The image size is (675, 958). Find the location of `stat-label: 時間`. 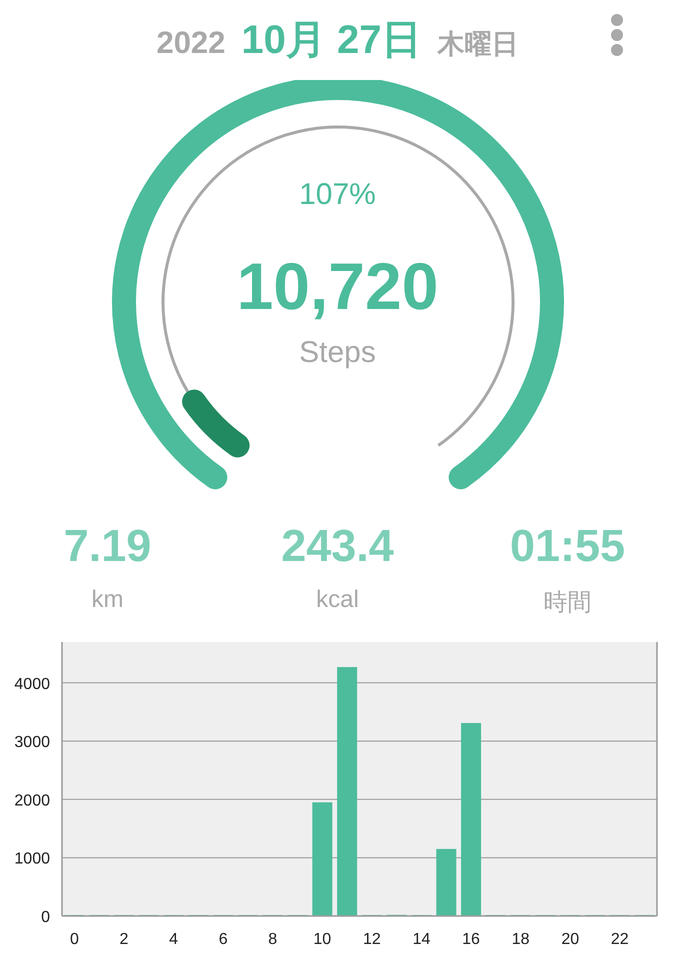

stat-label: 時間 is located at coordinates (568, 603).